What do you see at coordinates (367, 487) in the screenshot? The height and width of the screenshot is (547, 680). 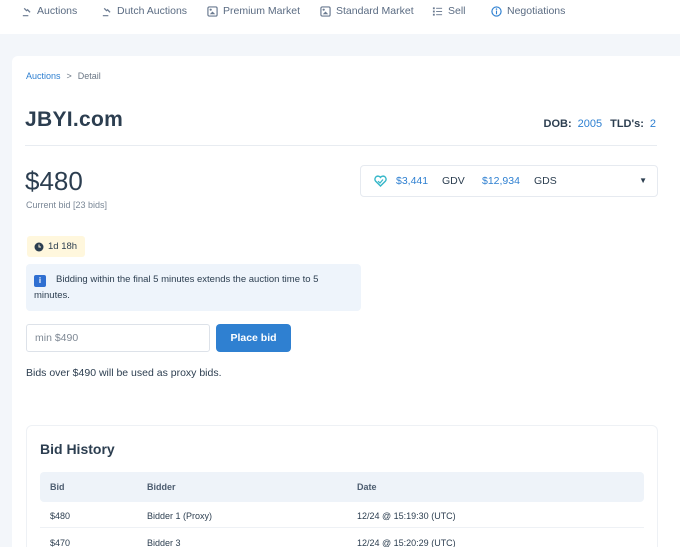 I see `column-header-date: Date` at bounding box center [367, 487].